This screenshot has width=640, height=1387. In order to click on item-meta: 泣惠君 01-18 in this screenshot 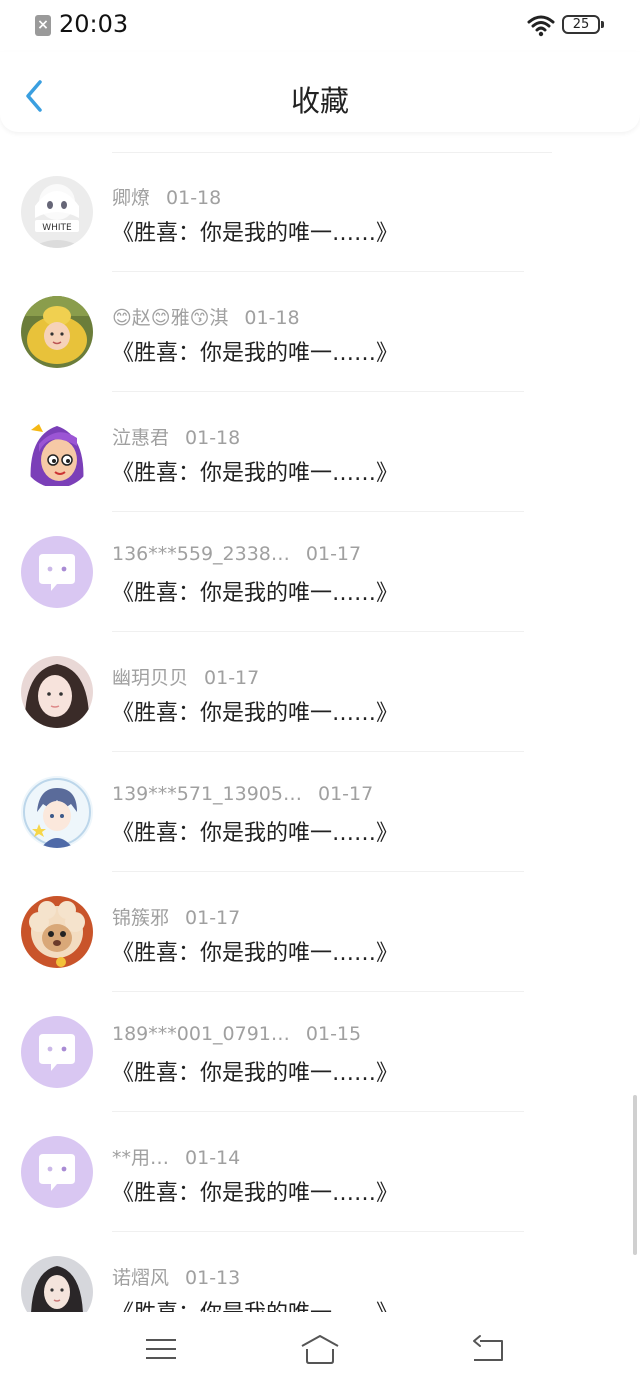, I will do `click(176, 436)`.